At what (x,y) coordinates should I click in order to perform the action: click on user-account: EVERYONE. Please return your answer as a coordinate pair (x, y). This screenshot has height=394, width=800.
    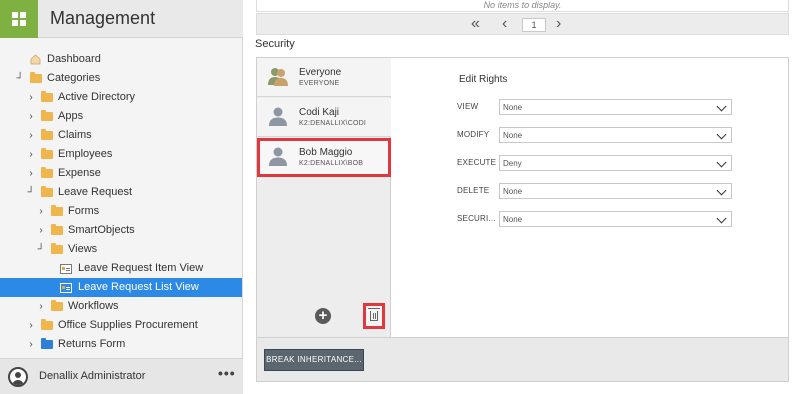
    Looking at the image, I should click on (319, 83).